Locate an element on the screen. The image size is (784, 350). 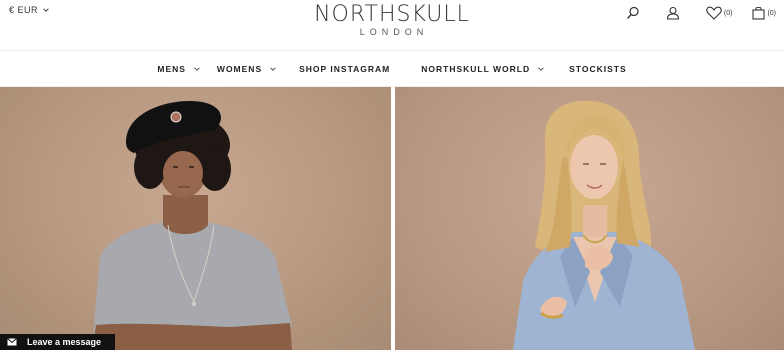
wishlist-count: (0) is located at coordinates (728, 13).